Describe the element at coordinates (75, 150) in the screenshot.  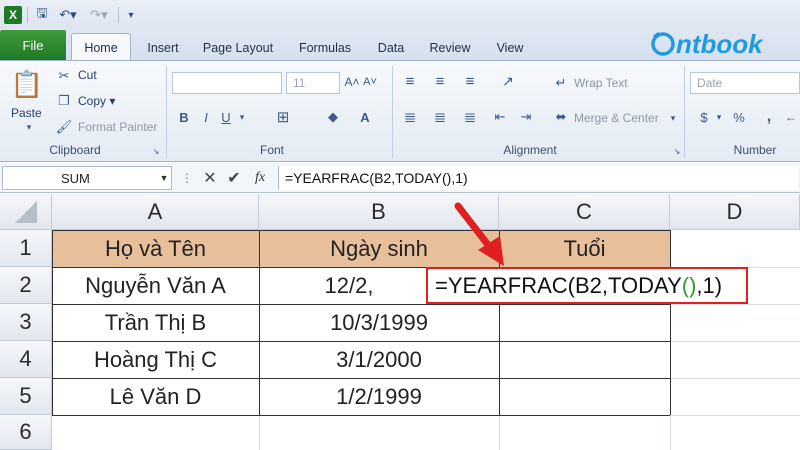
I see `group-label-clipboard: Clipboard` at that location.